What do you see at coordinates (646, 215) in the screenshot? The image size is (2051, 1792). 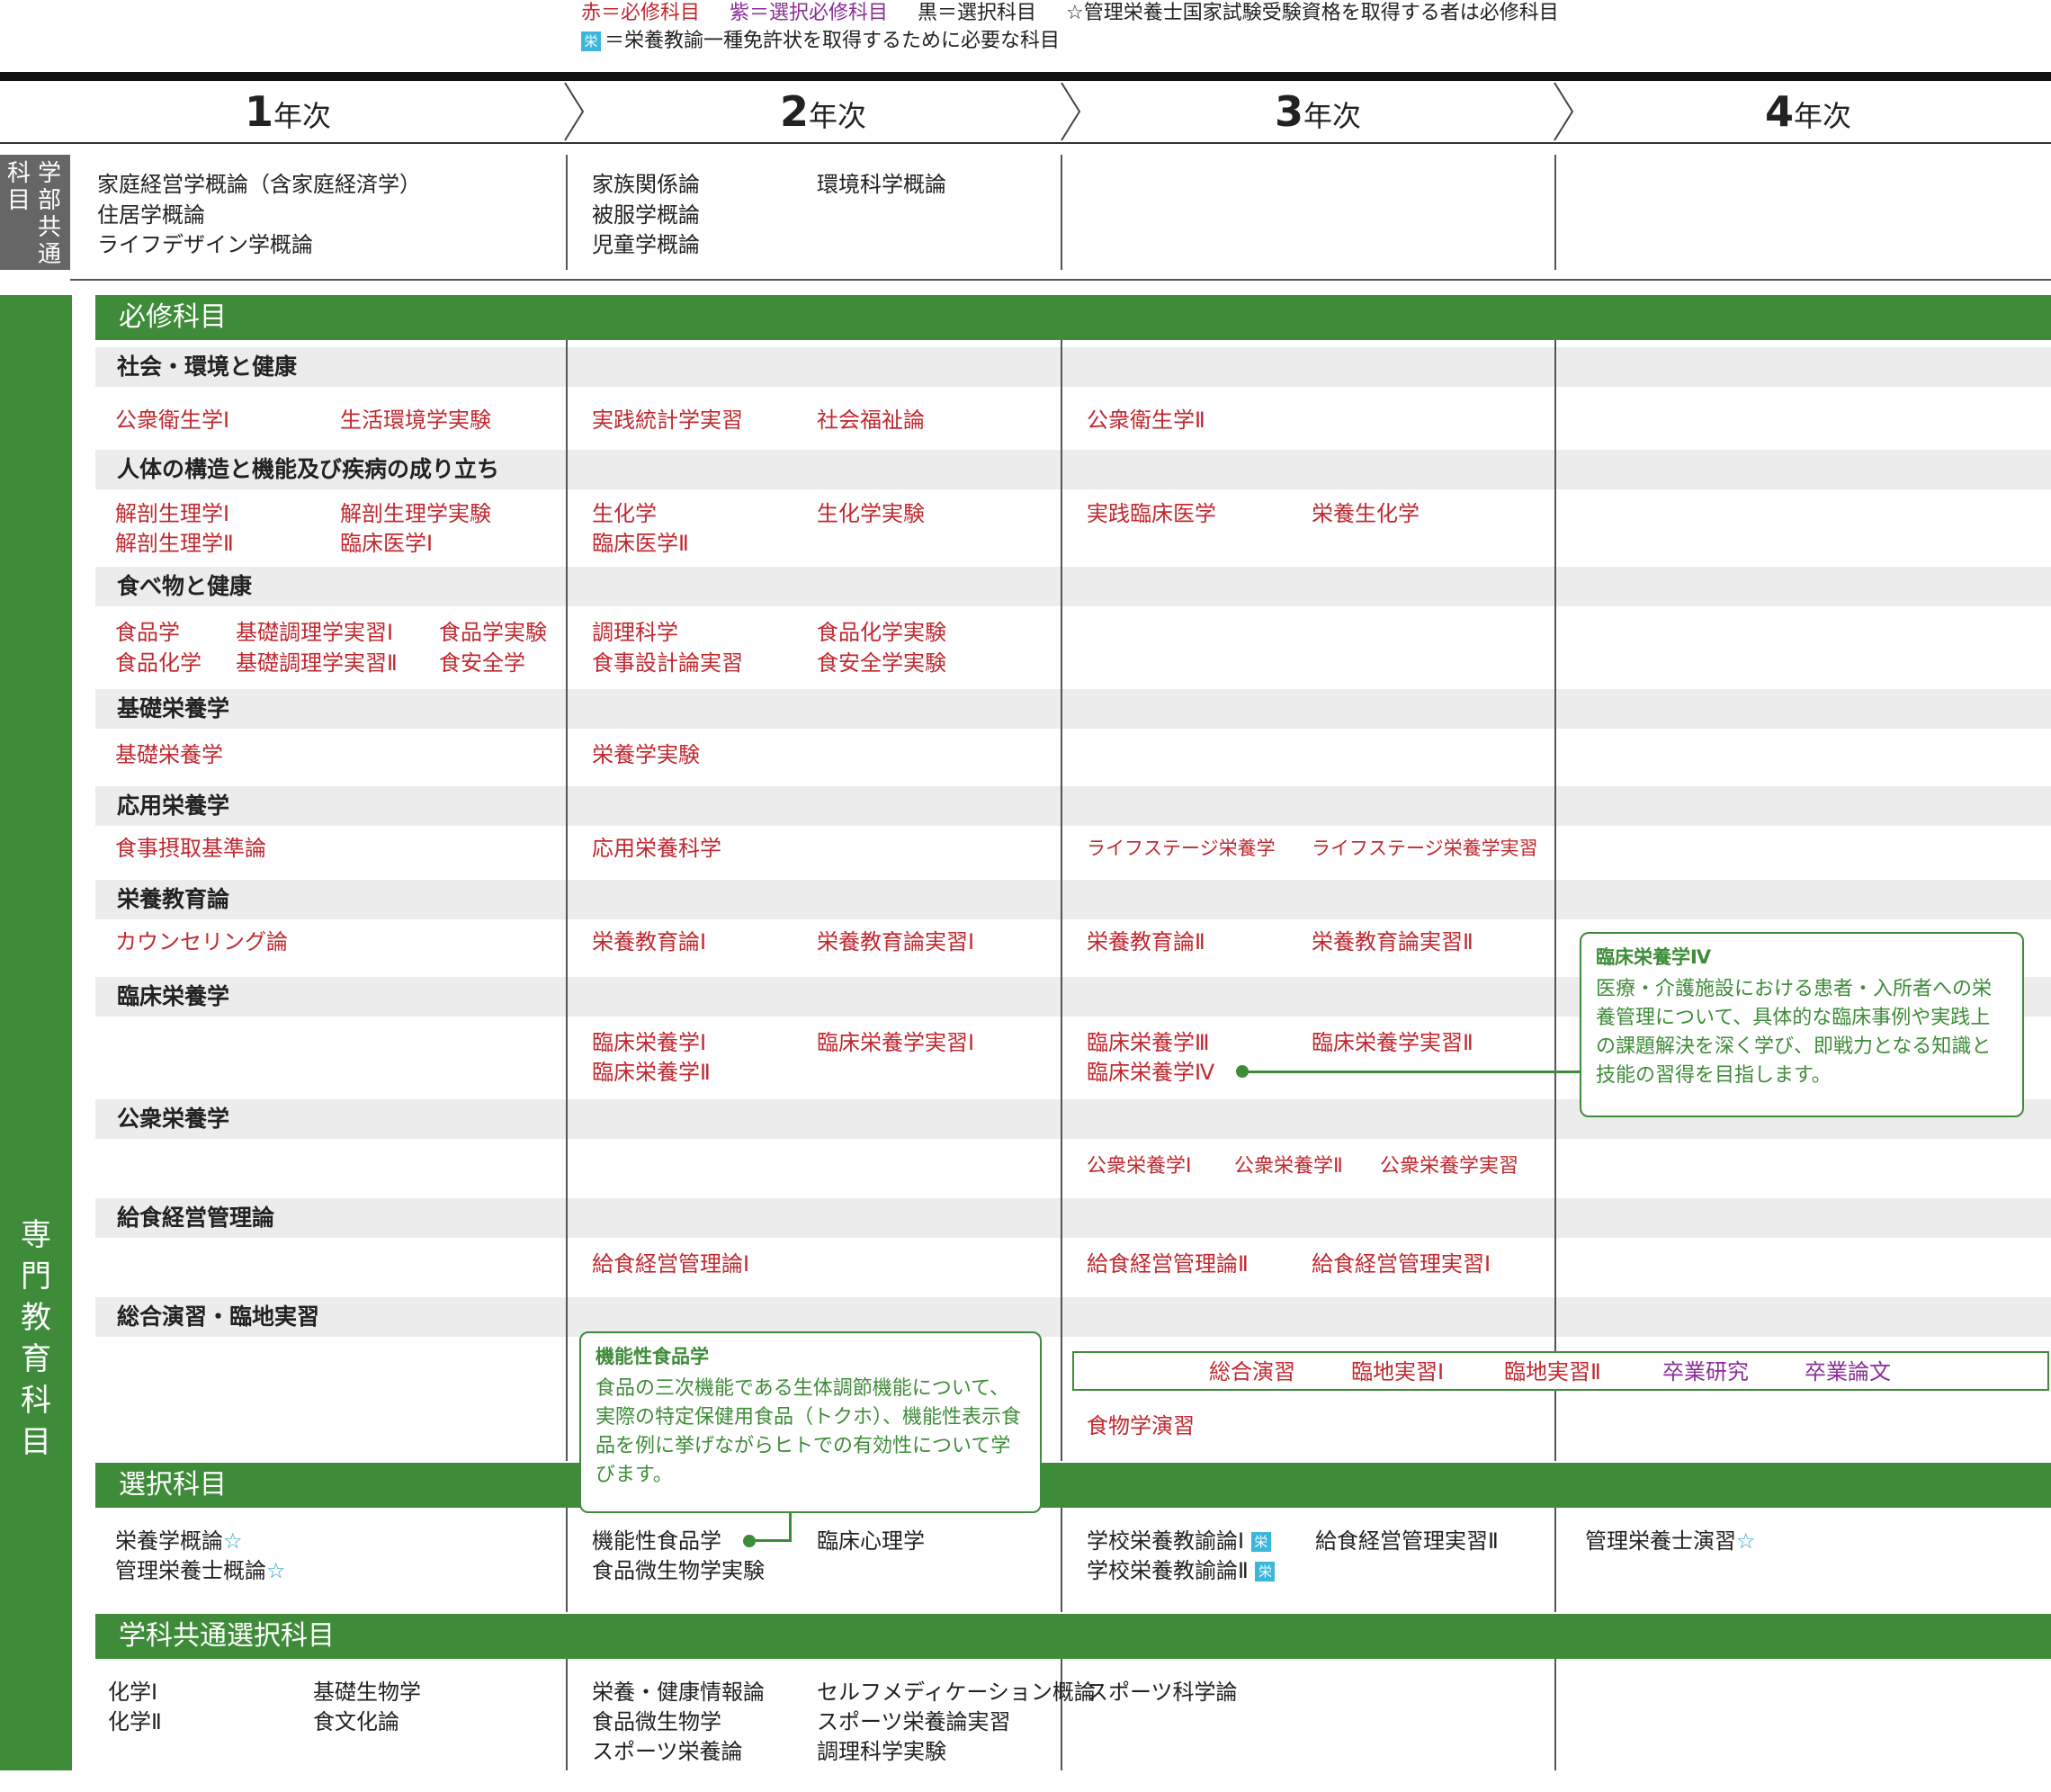 I see `common-y2-item: 被服学概論` at bounding box center [646, 215].